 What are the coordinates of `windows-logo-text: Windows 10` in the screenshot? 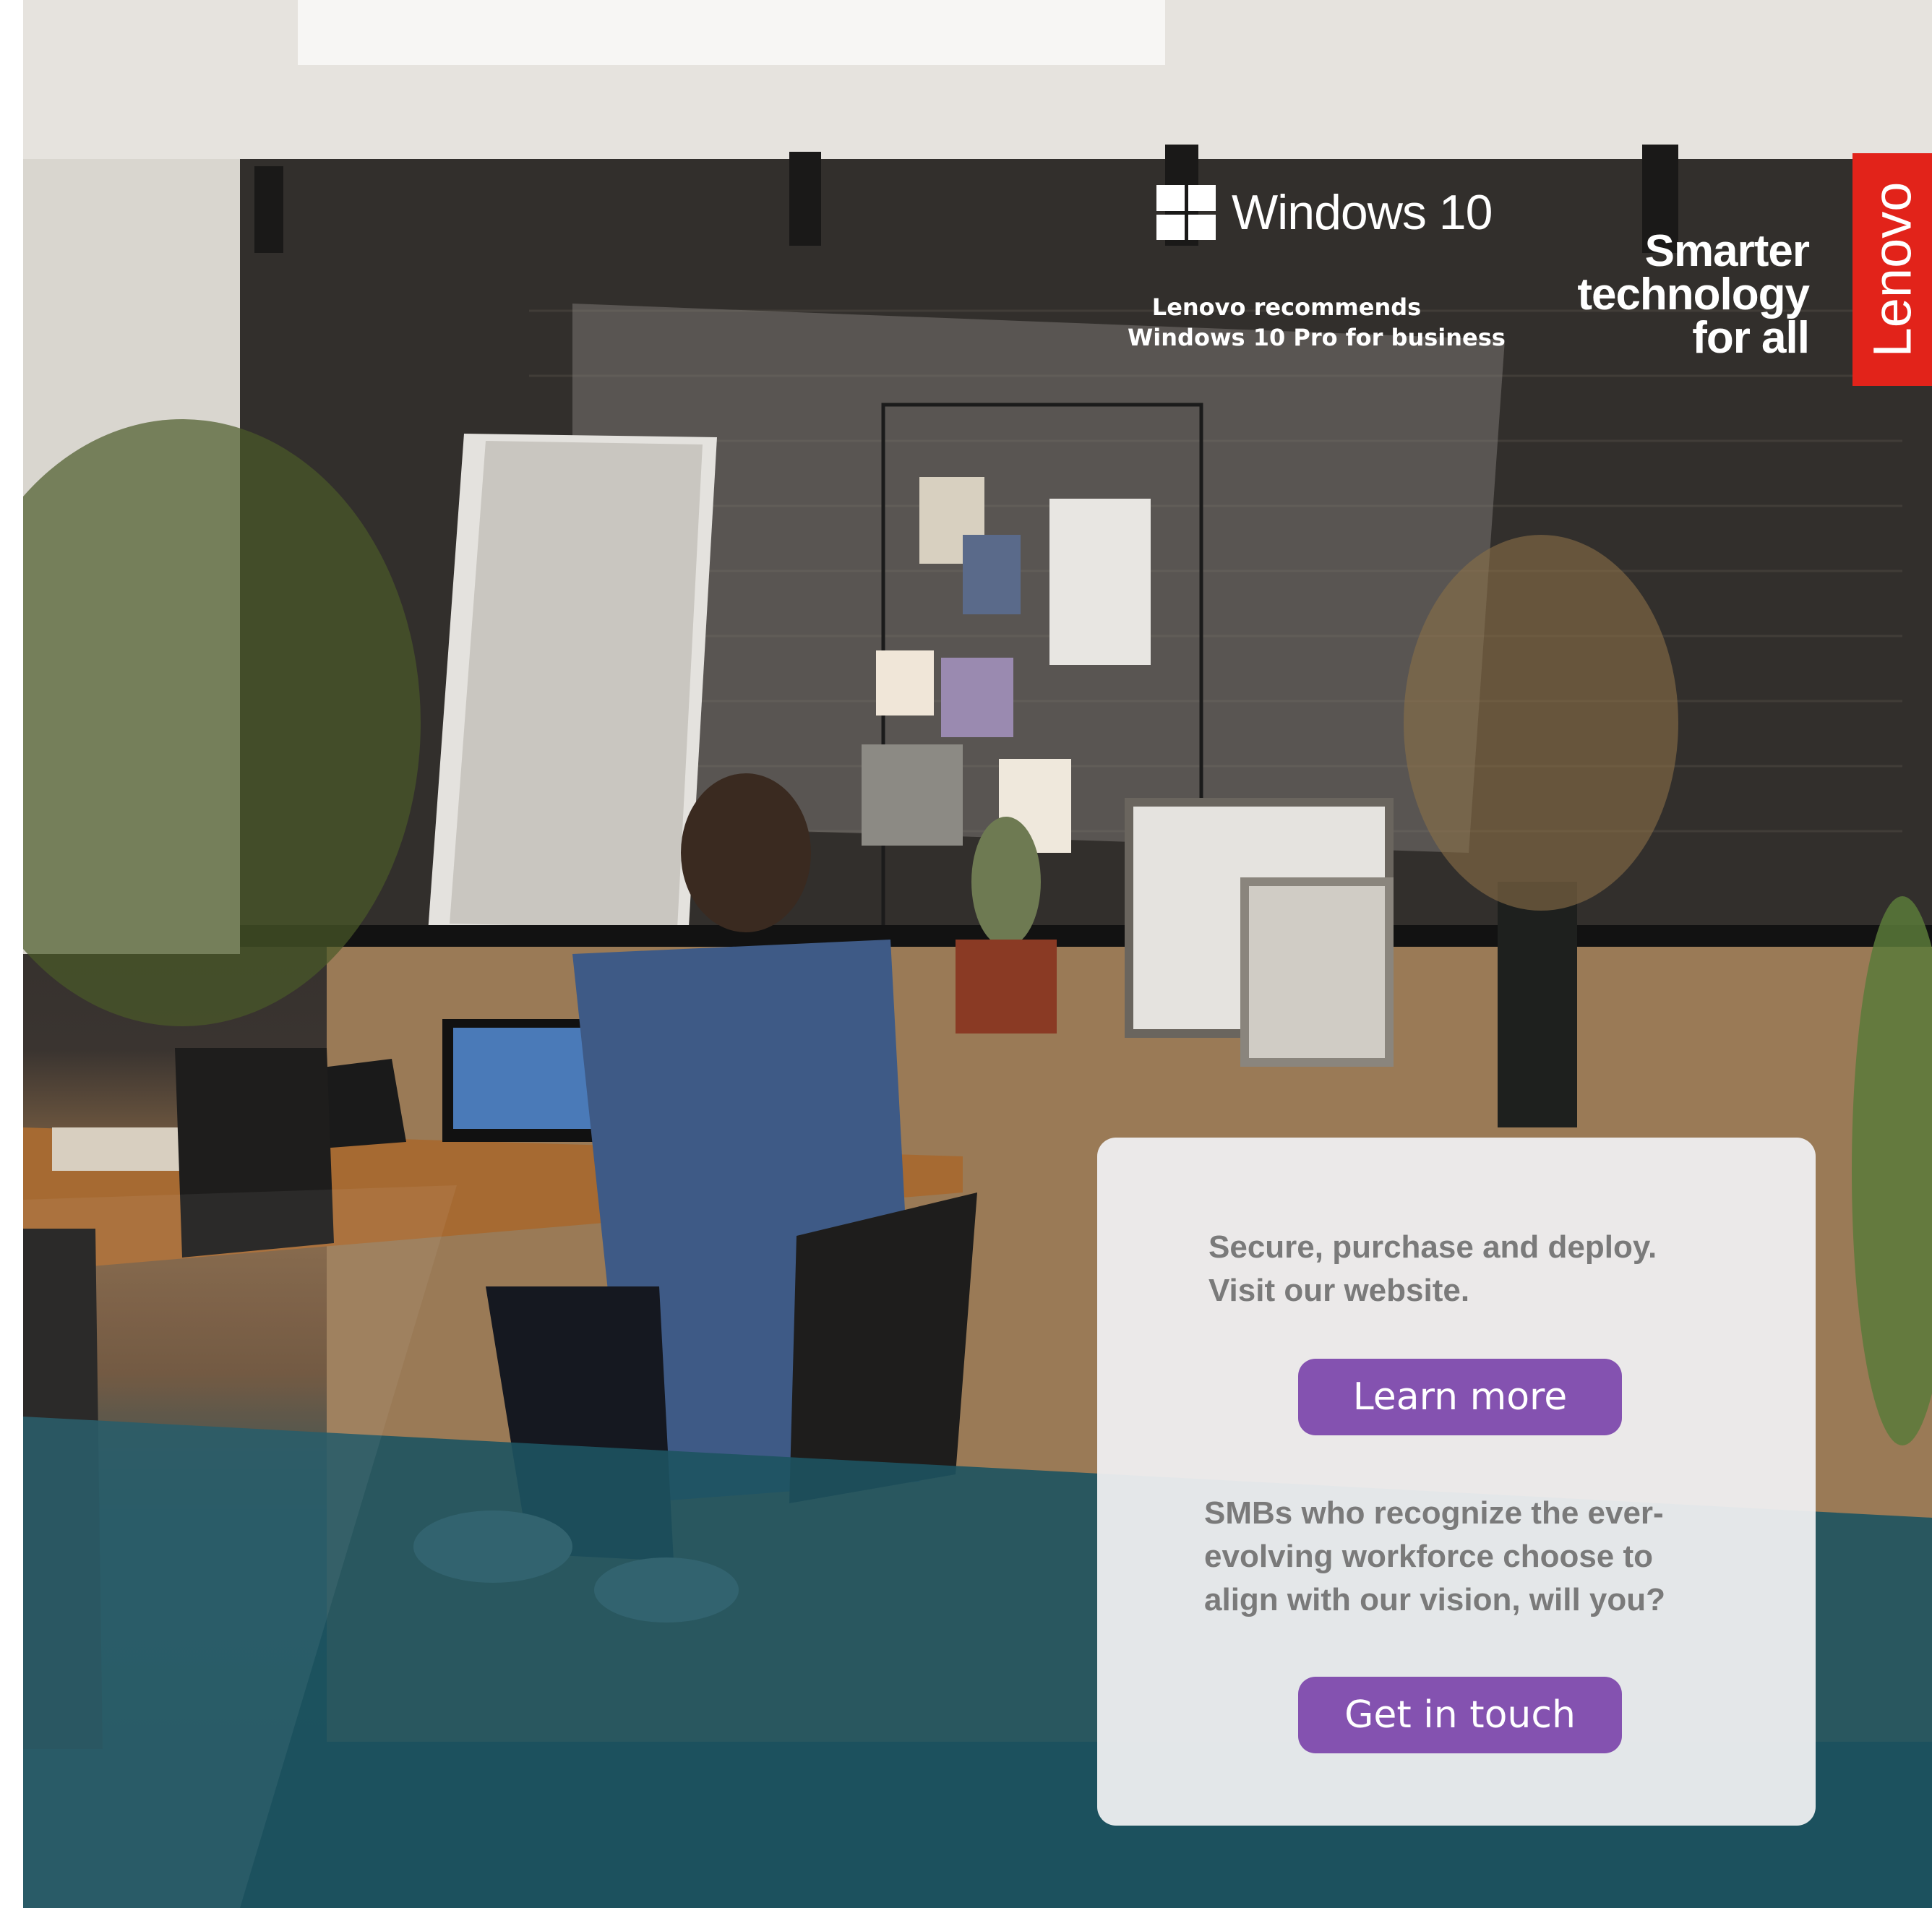 It's located at (1363, 212).